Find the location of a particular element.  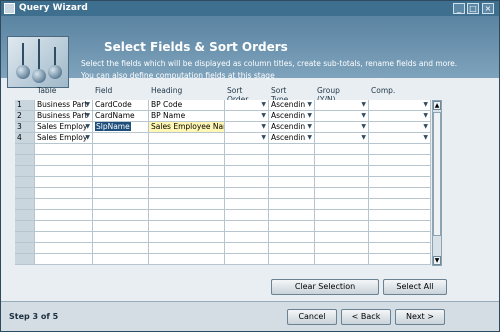

maximize-button: □ is located at coordinates (473, 8).